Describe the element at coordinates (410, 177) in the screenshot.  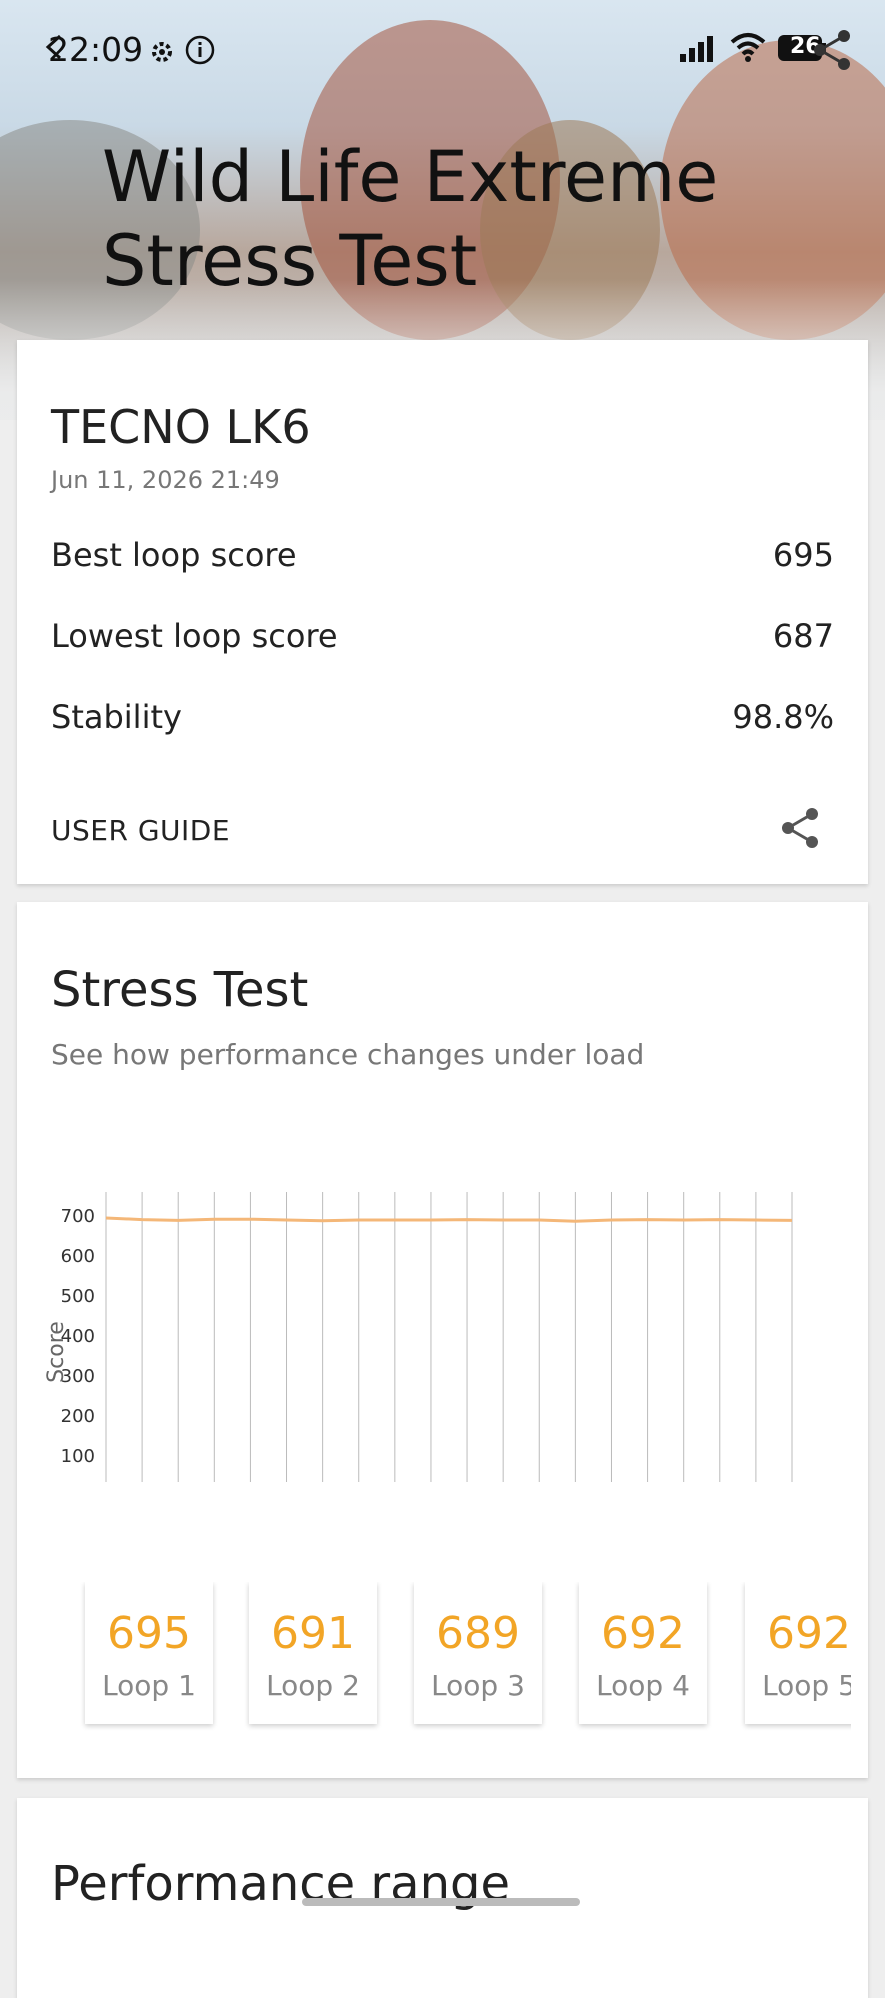
I see `page-title-line1: Wild Life Extreme` at that location.